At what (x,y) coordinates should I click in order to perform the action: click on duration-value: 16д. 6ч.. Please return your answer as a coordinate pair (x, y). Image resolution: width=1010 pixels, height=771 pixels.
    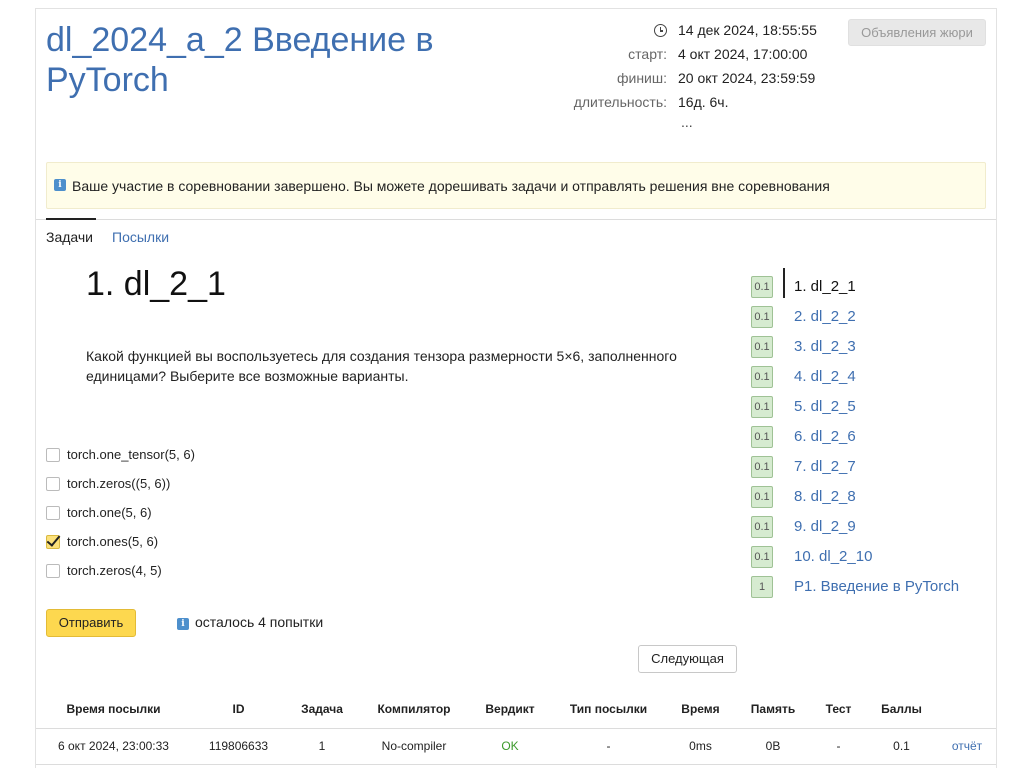
    Looking at the image, I should click on (703, 102).